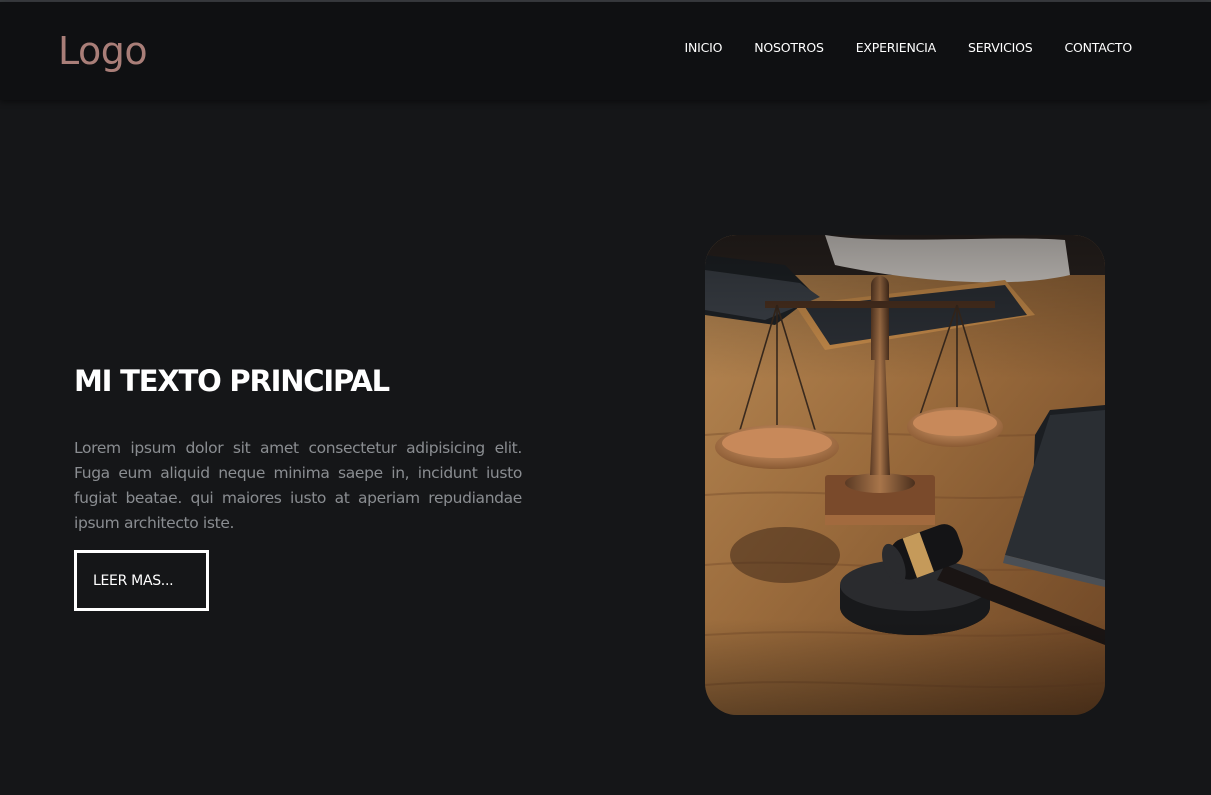  I want to click on nav-link-contacto: CONTACTO, so click(1098, 48).